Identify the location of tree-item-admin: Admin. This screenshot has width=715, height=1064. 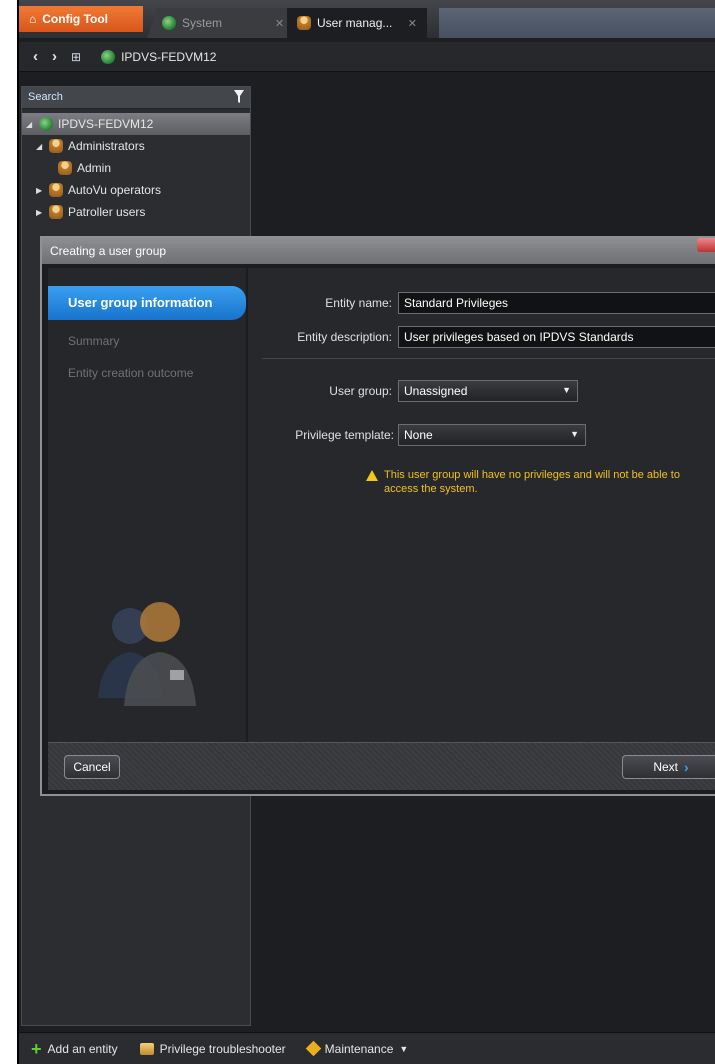
(136, 168).